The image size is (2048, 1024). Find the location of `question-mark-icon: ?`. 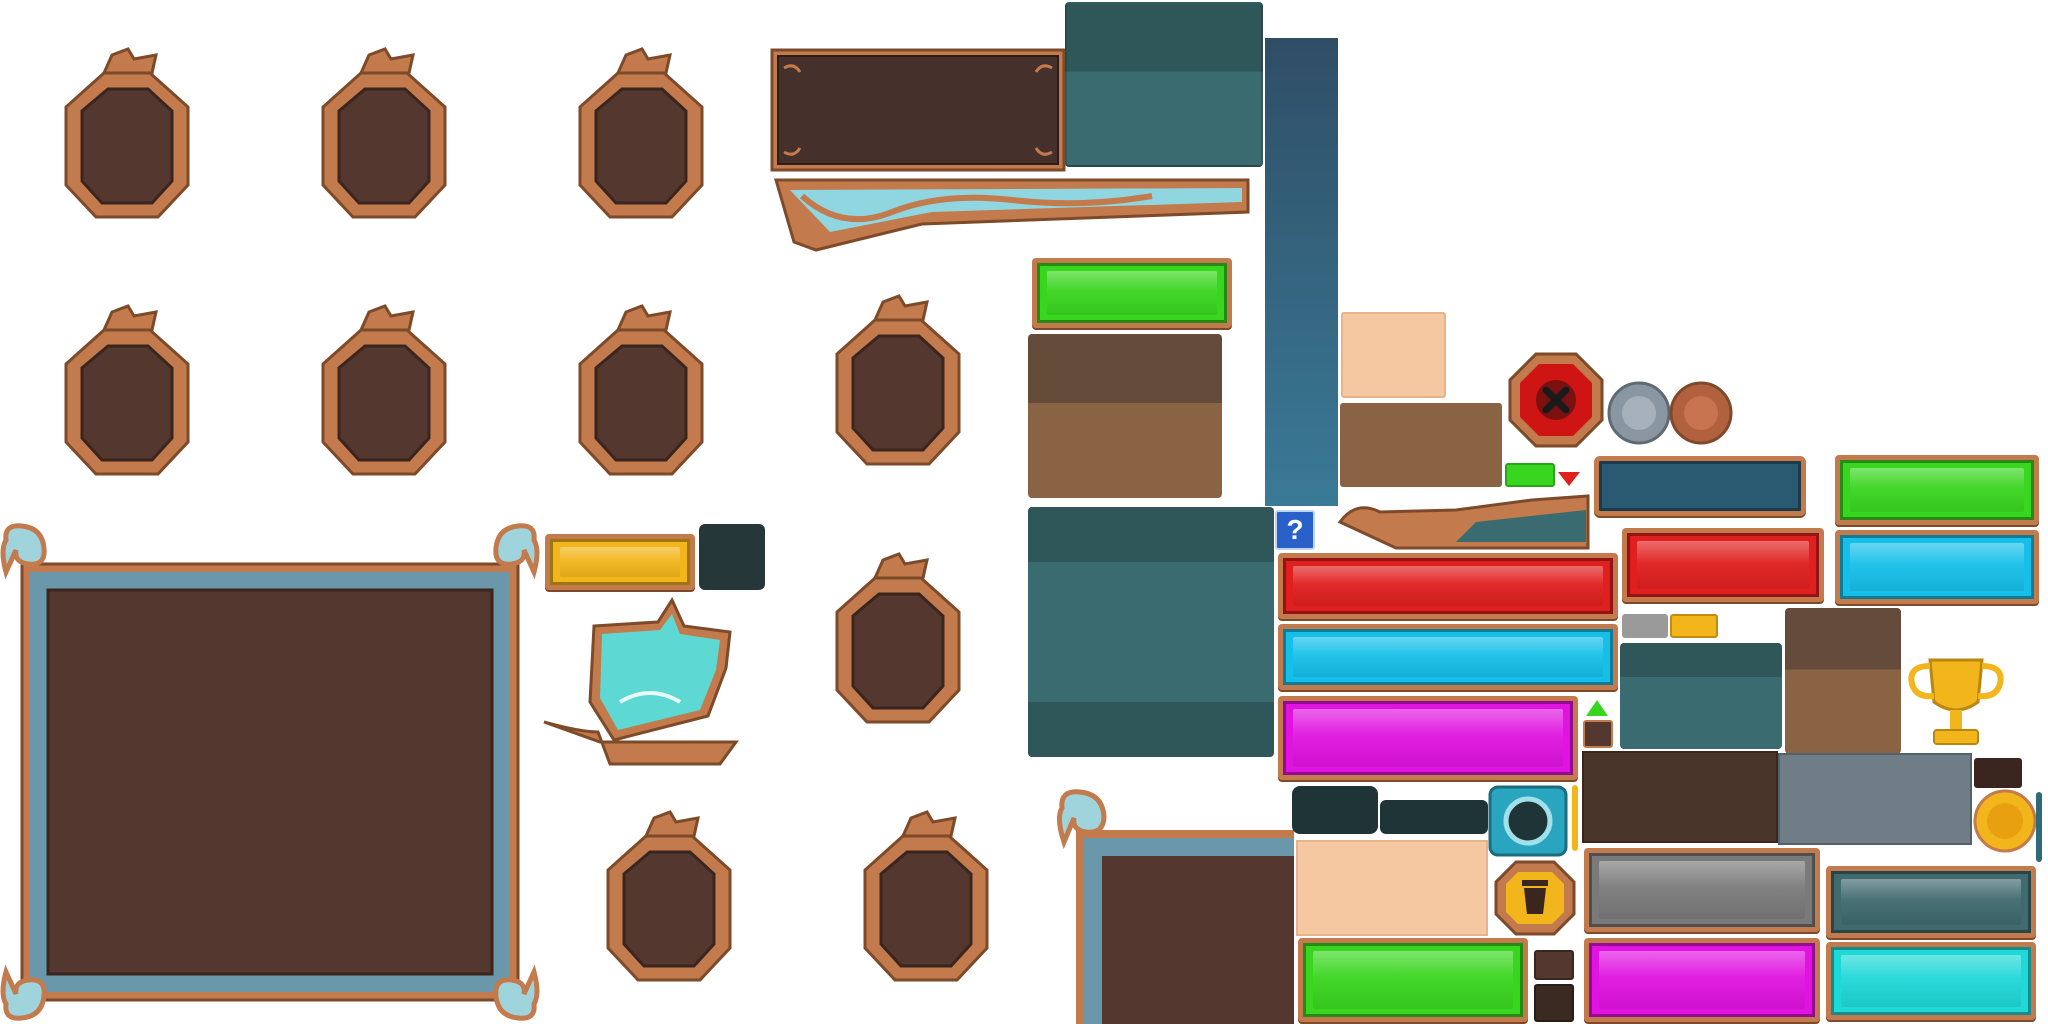

question-mark-icon: ? is located at coordinates (1295, 529).